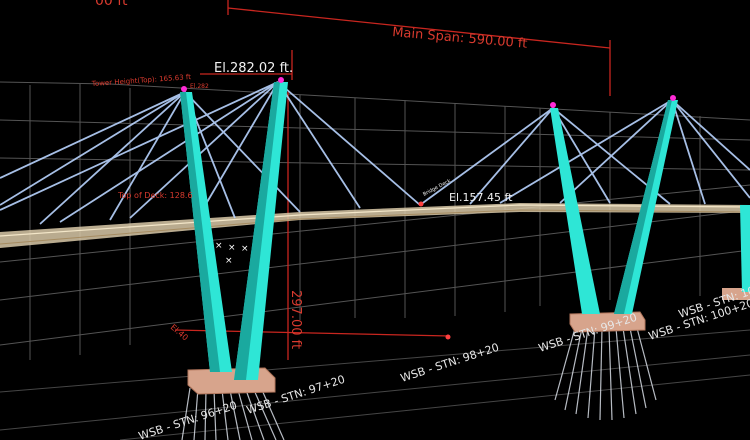  I want to click on top-left-partial-label: 00 ft, so click(111, 4).